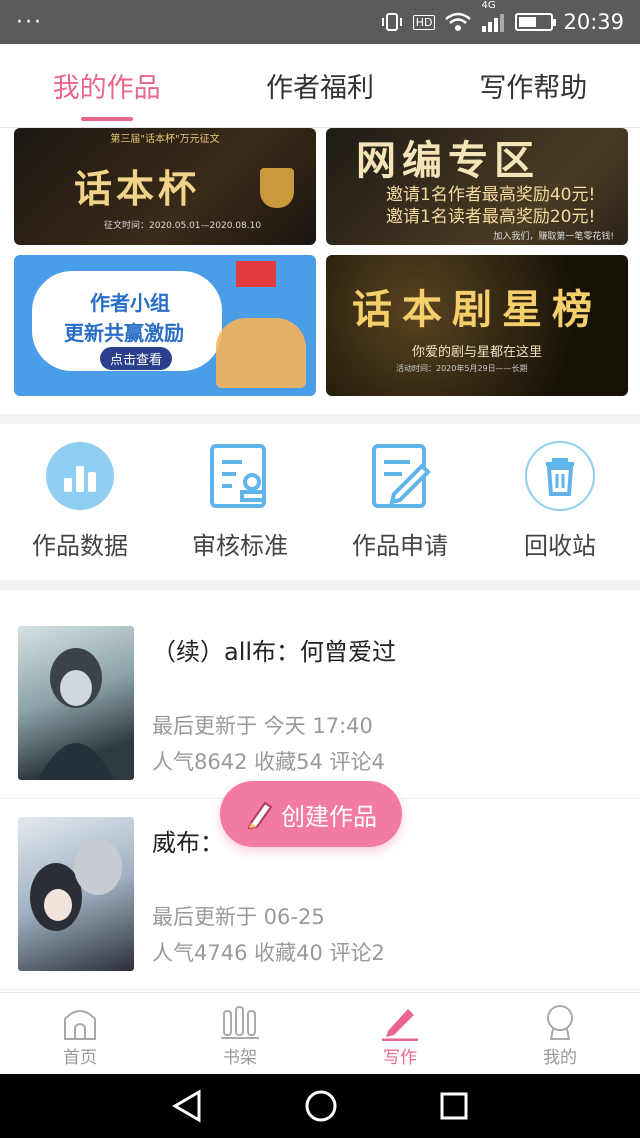  What do you see at coordinates (262, 726) in the screenshot?
I see `work-updated: 最后更新于 今天 17:40` at bounding box center [262, 726].